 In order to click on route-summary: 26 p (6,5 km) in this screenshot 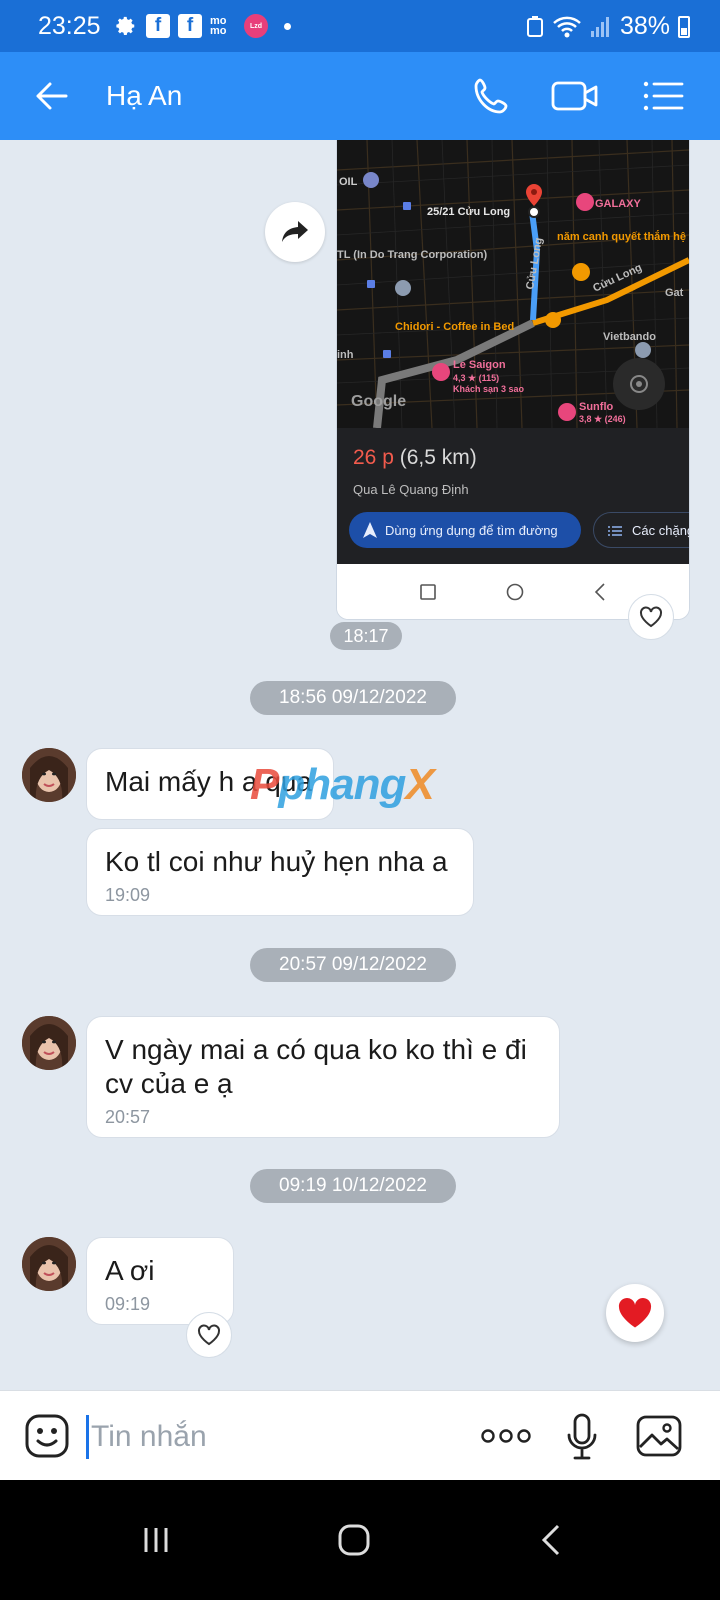, I will do `click(415, 458)`.